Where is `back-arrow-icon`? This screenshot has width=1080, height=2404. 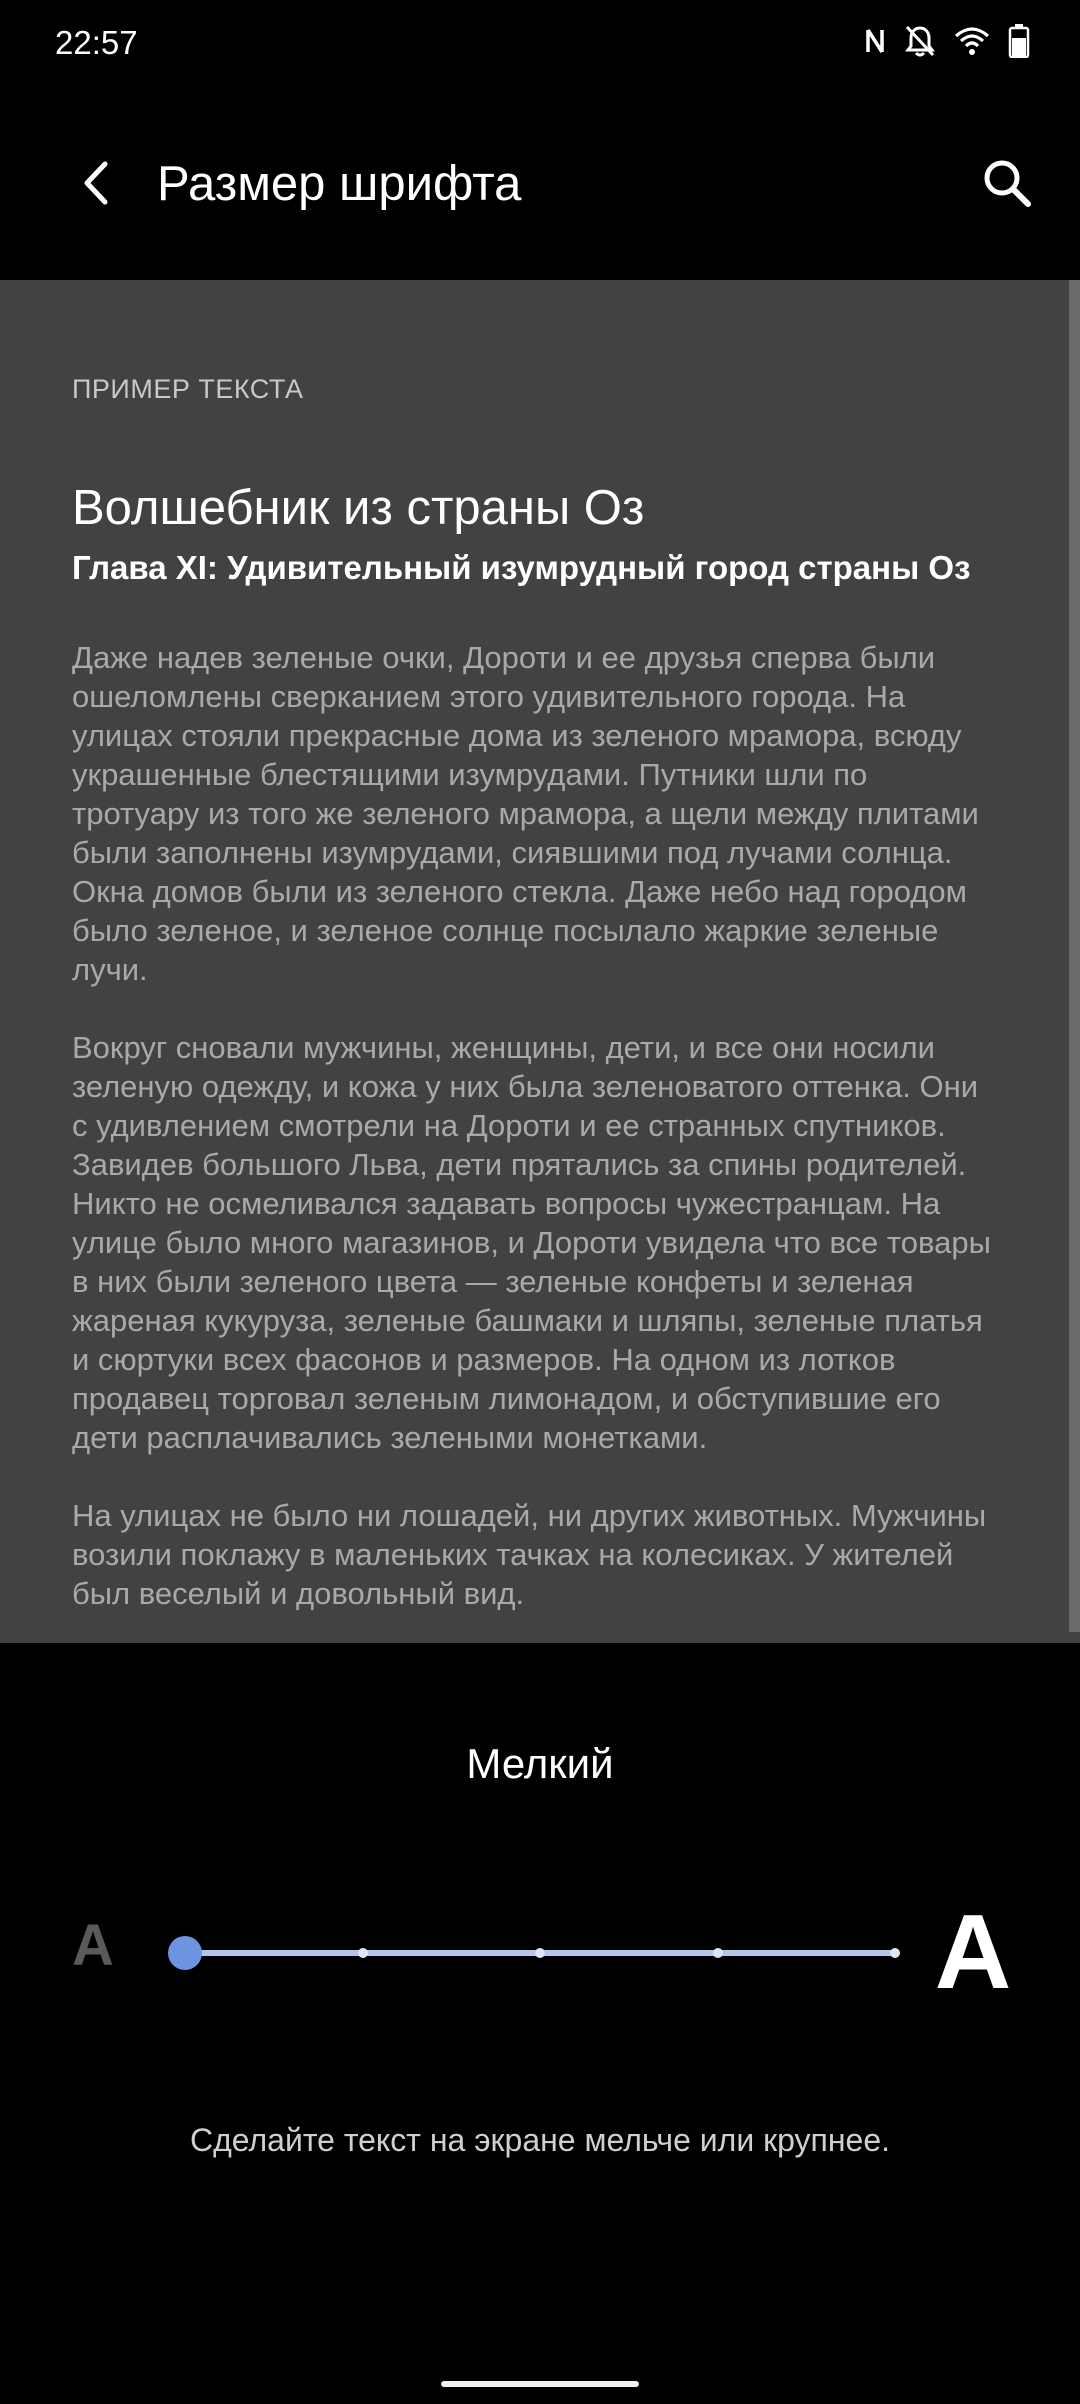 back-arrow-icon is located at coordinates (97, 185).